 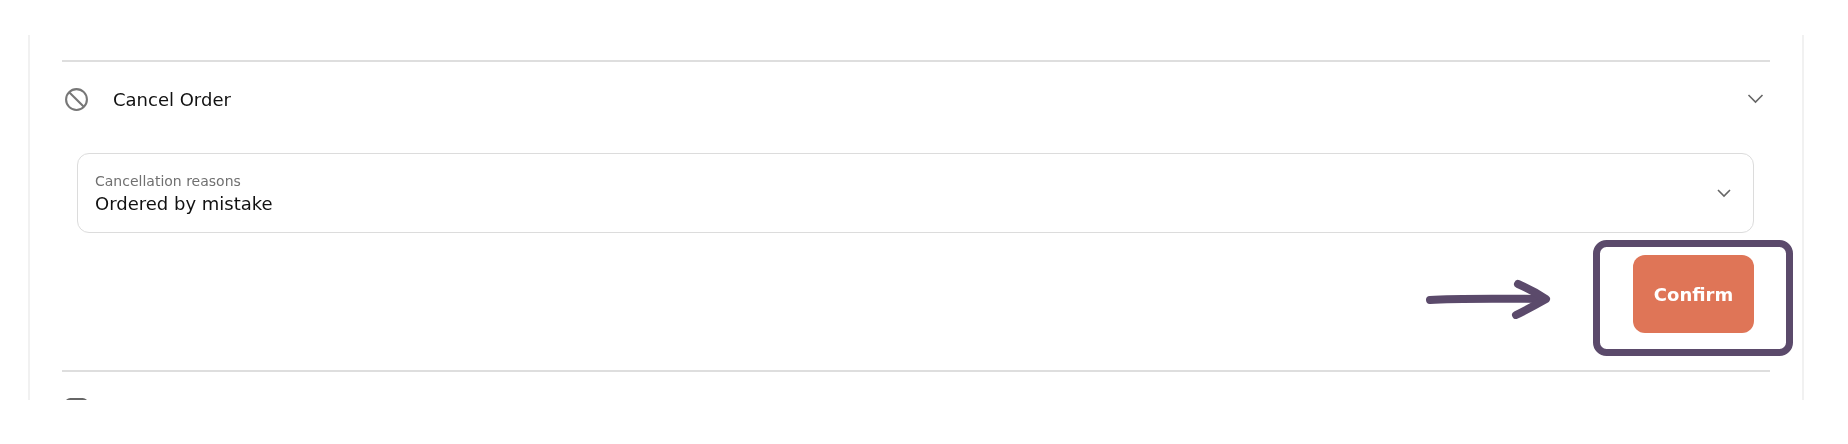 What do you see at coordinates (184, 203) in the screenshot?
I see `field-value: Ordered by mistake` at bounding box center [184, 203].